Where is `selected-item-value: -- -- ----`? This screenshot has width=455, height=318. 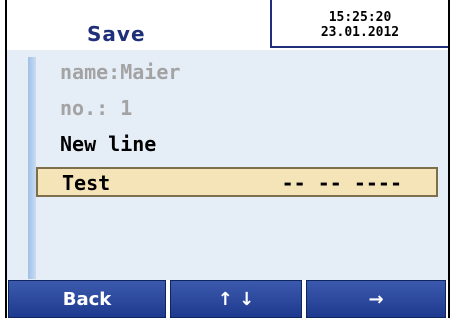
selected-item-value: -- -- ---- is located at coordinates (341, 183).